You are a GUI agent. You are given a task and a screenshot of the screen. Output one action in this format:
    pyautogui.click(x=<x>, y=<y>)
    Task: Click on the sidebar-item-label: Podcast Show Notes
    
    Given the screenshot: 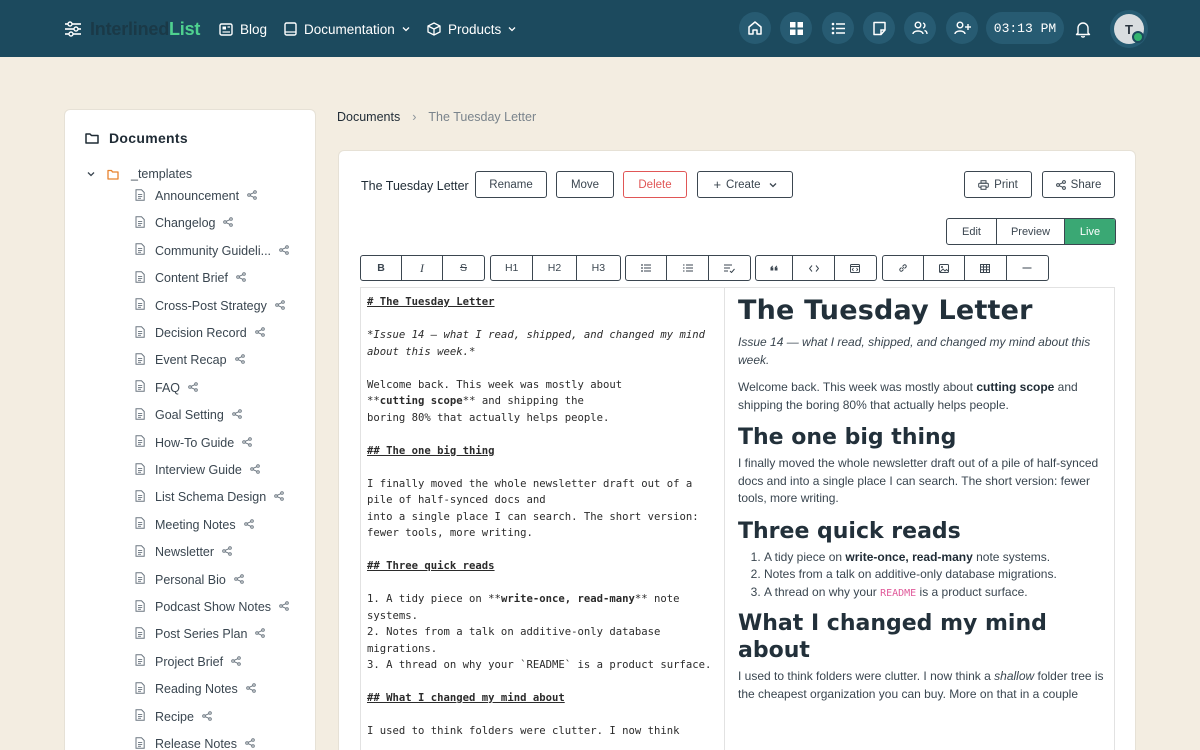 What is the action you would take?
    pyautogui.click(x=213, y=607)
    